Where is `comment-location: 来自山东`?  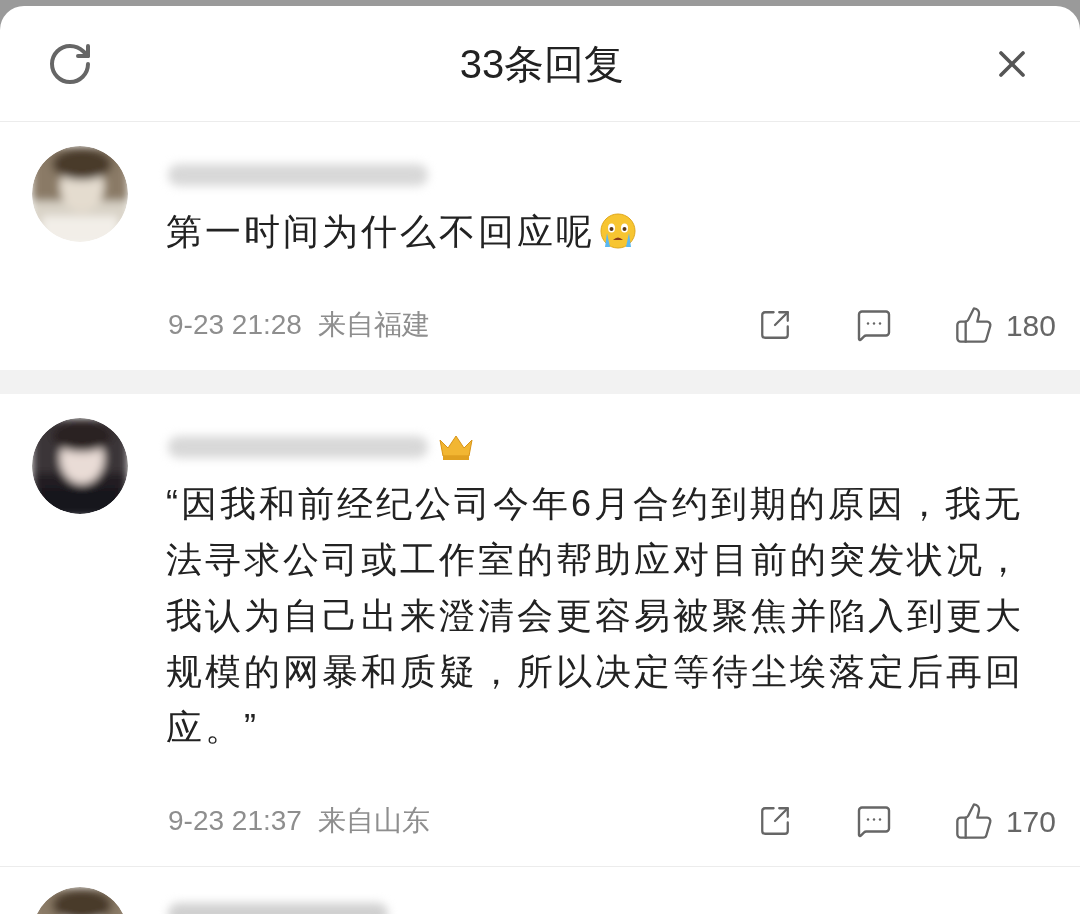
comment-location: 来自山东 is located at coordinates (373, 821).